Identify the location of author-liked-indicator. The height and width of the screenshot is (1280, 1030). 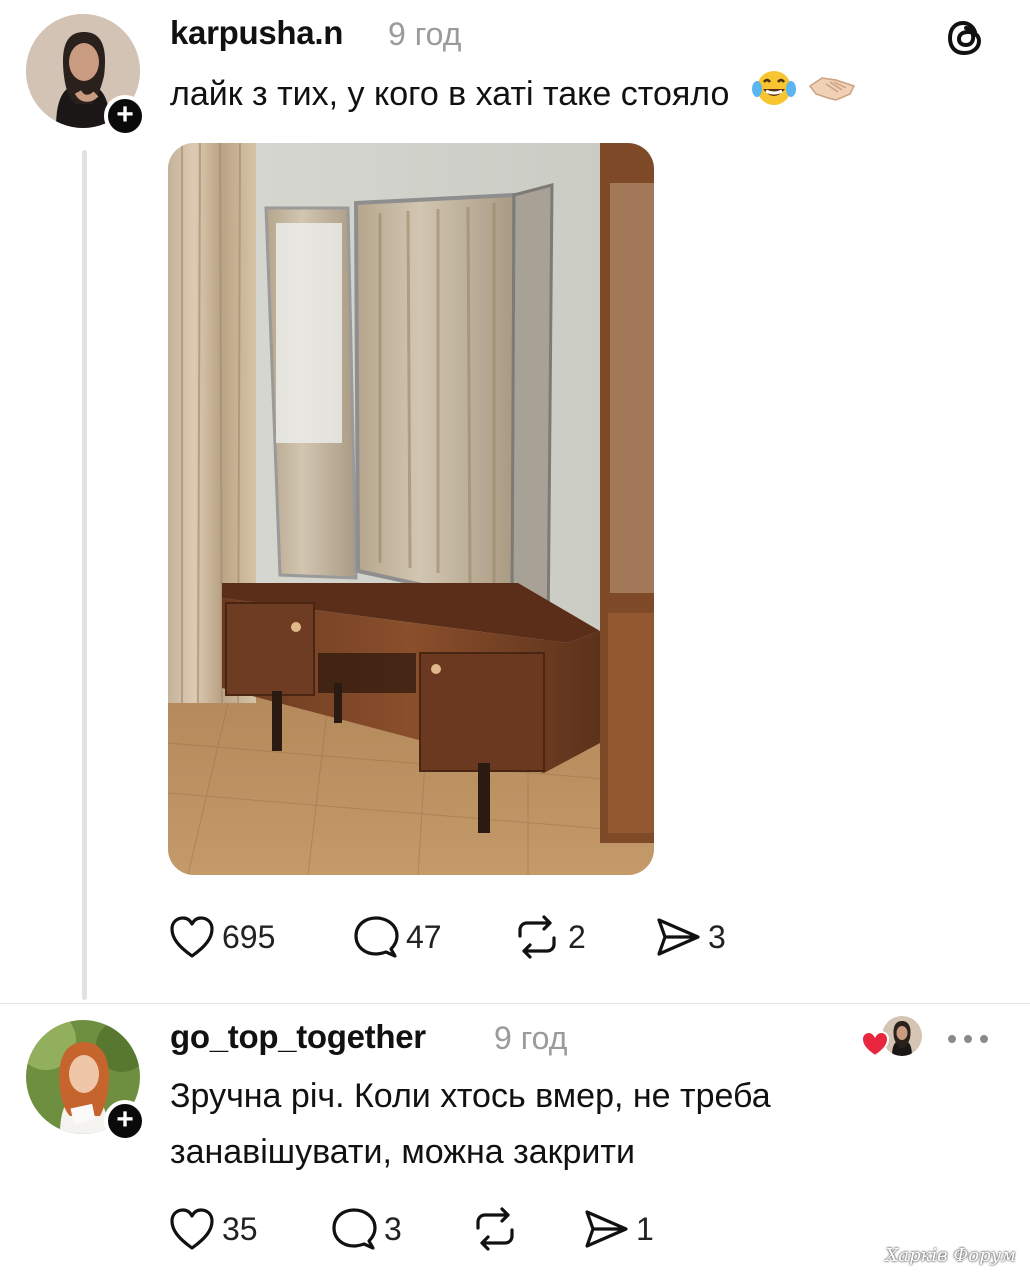
(891, 1038).